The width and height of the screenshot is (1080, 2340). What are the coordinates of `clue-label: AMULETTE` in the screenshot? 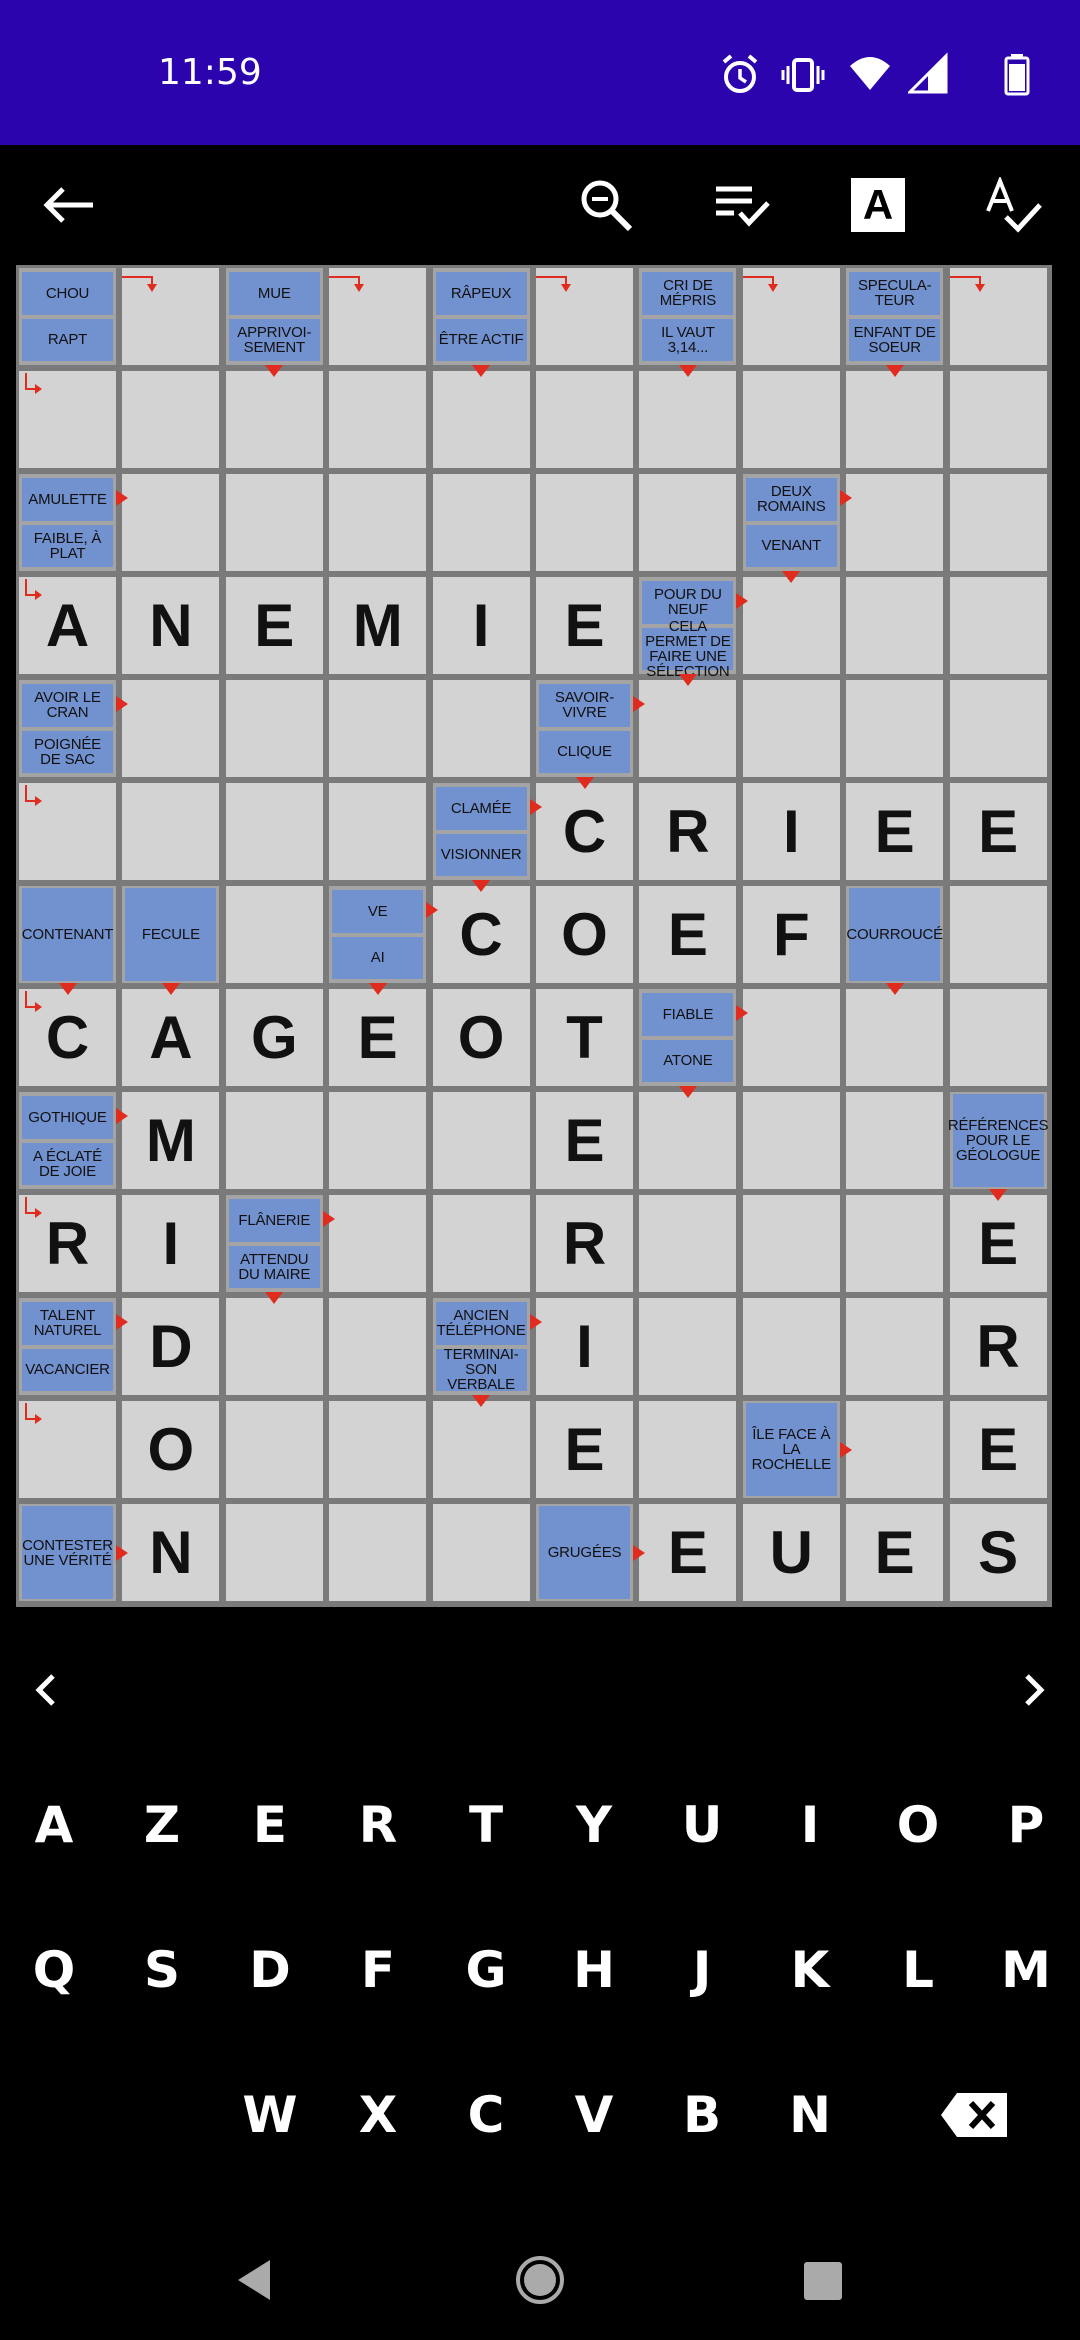 It's located at (67, 499).